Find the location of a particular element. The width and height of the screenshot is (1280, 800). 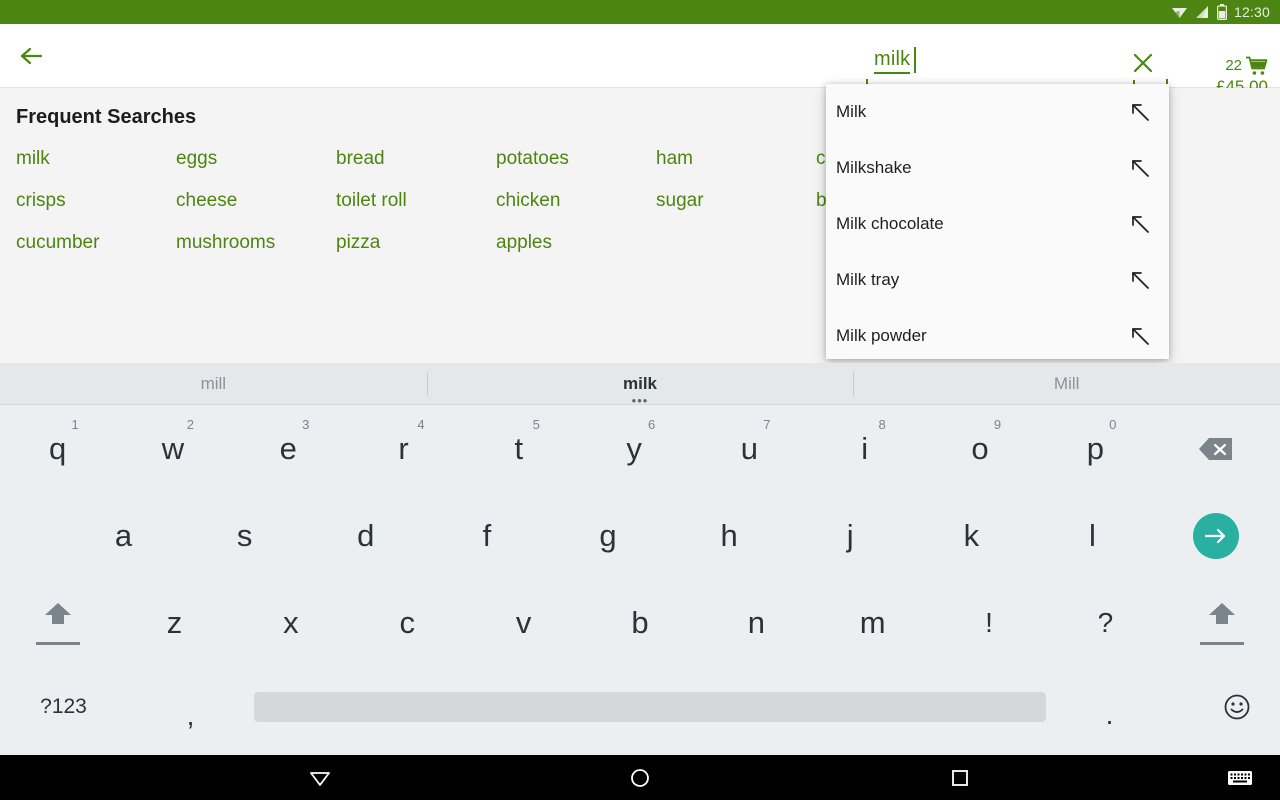

frequent-search-item: mushrooms is located at coordinates (256, 243).